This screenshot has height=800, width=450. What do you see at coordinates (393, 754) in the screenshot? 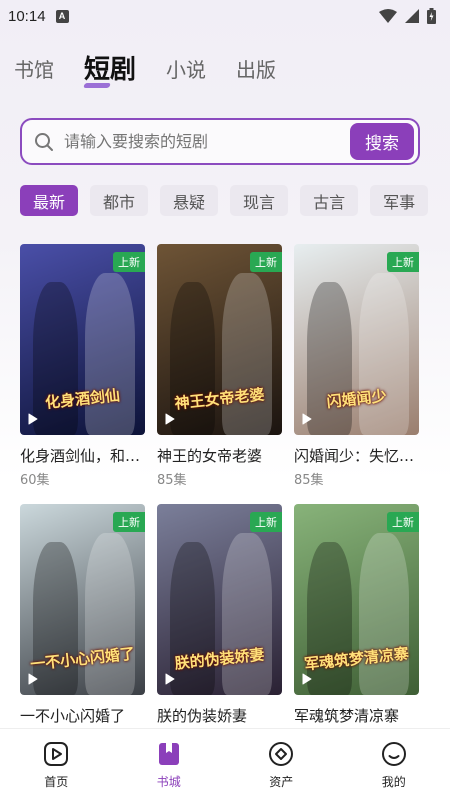
I see `smile-icon` at bounding box center [393, 754].